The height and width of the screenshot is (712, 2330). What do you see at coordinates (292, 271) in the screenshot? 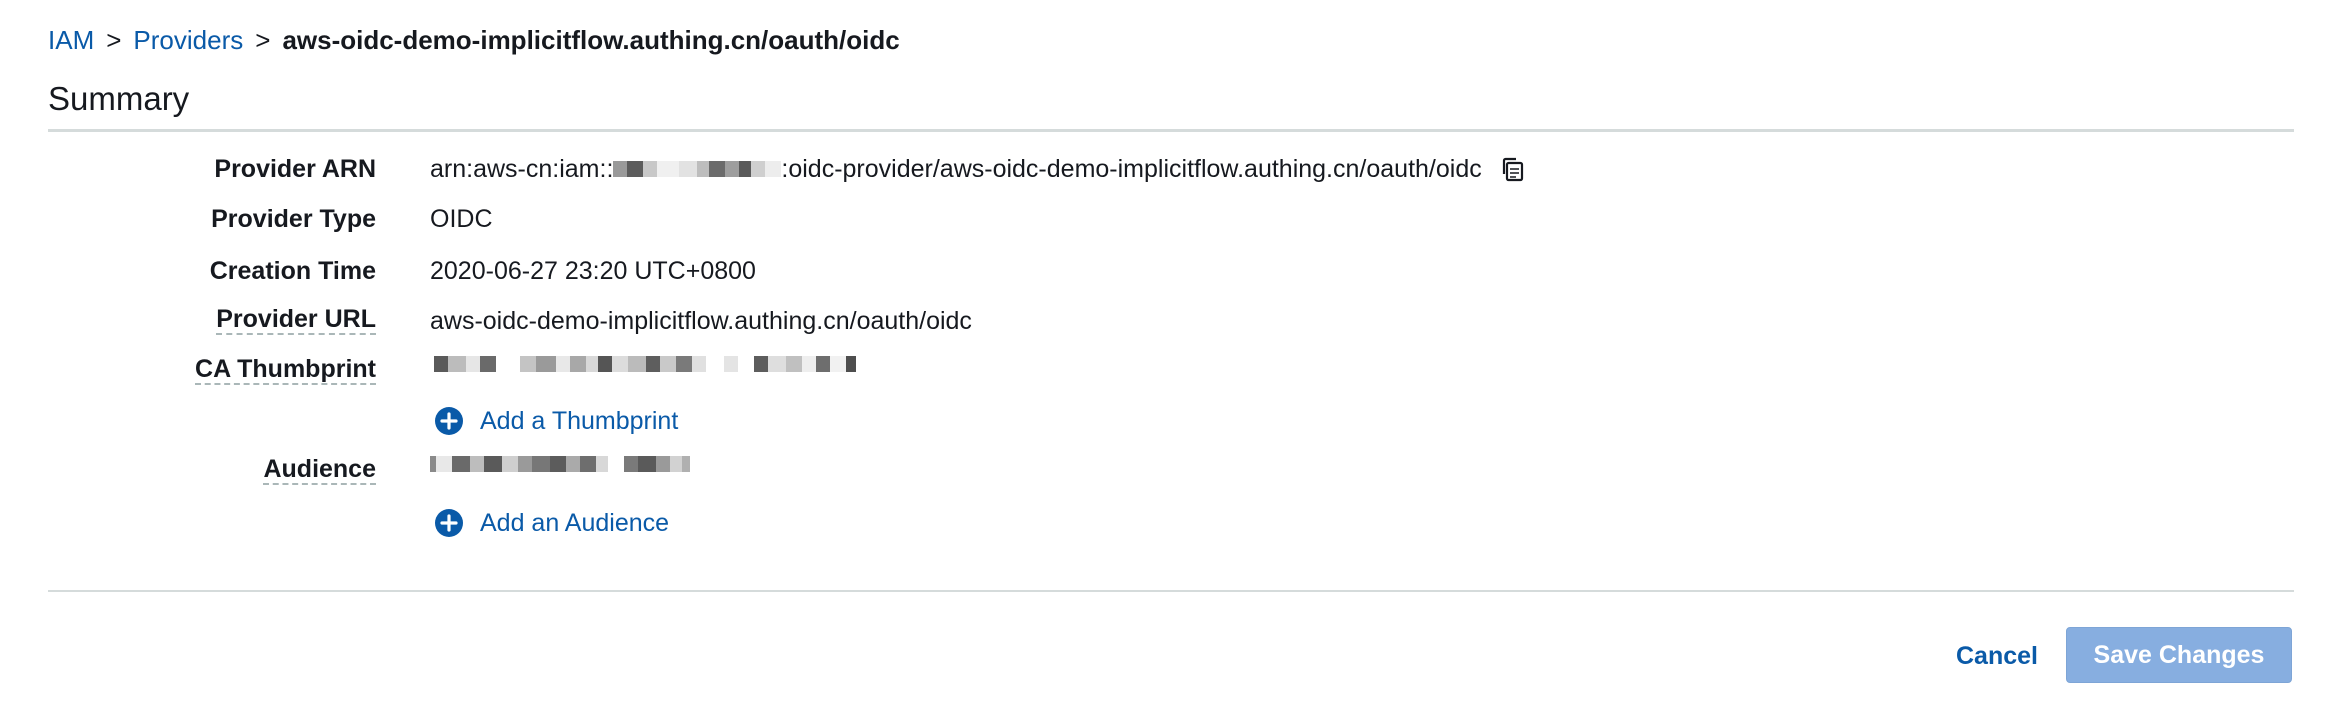
I see `creation-time-label: Creation Time` at bounding box center [292, 271].